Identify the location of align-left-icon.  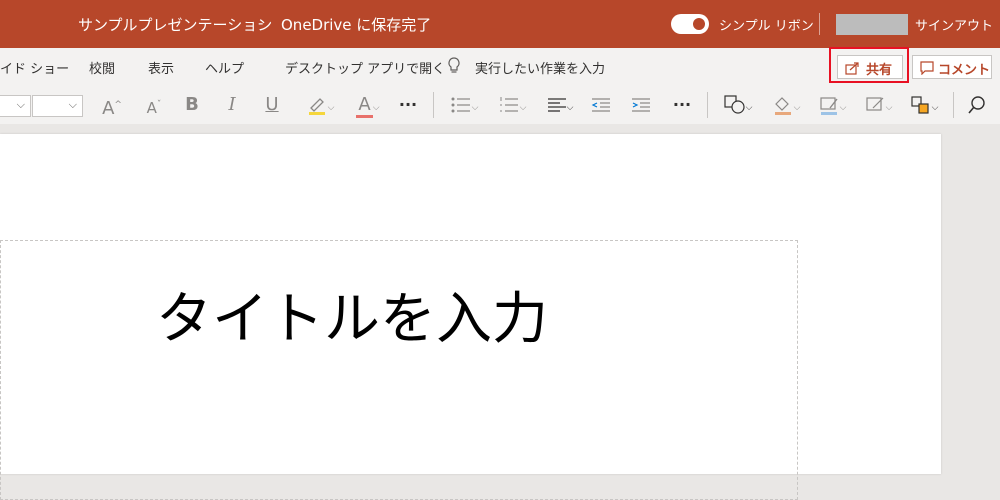
(556, 105).